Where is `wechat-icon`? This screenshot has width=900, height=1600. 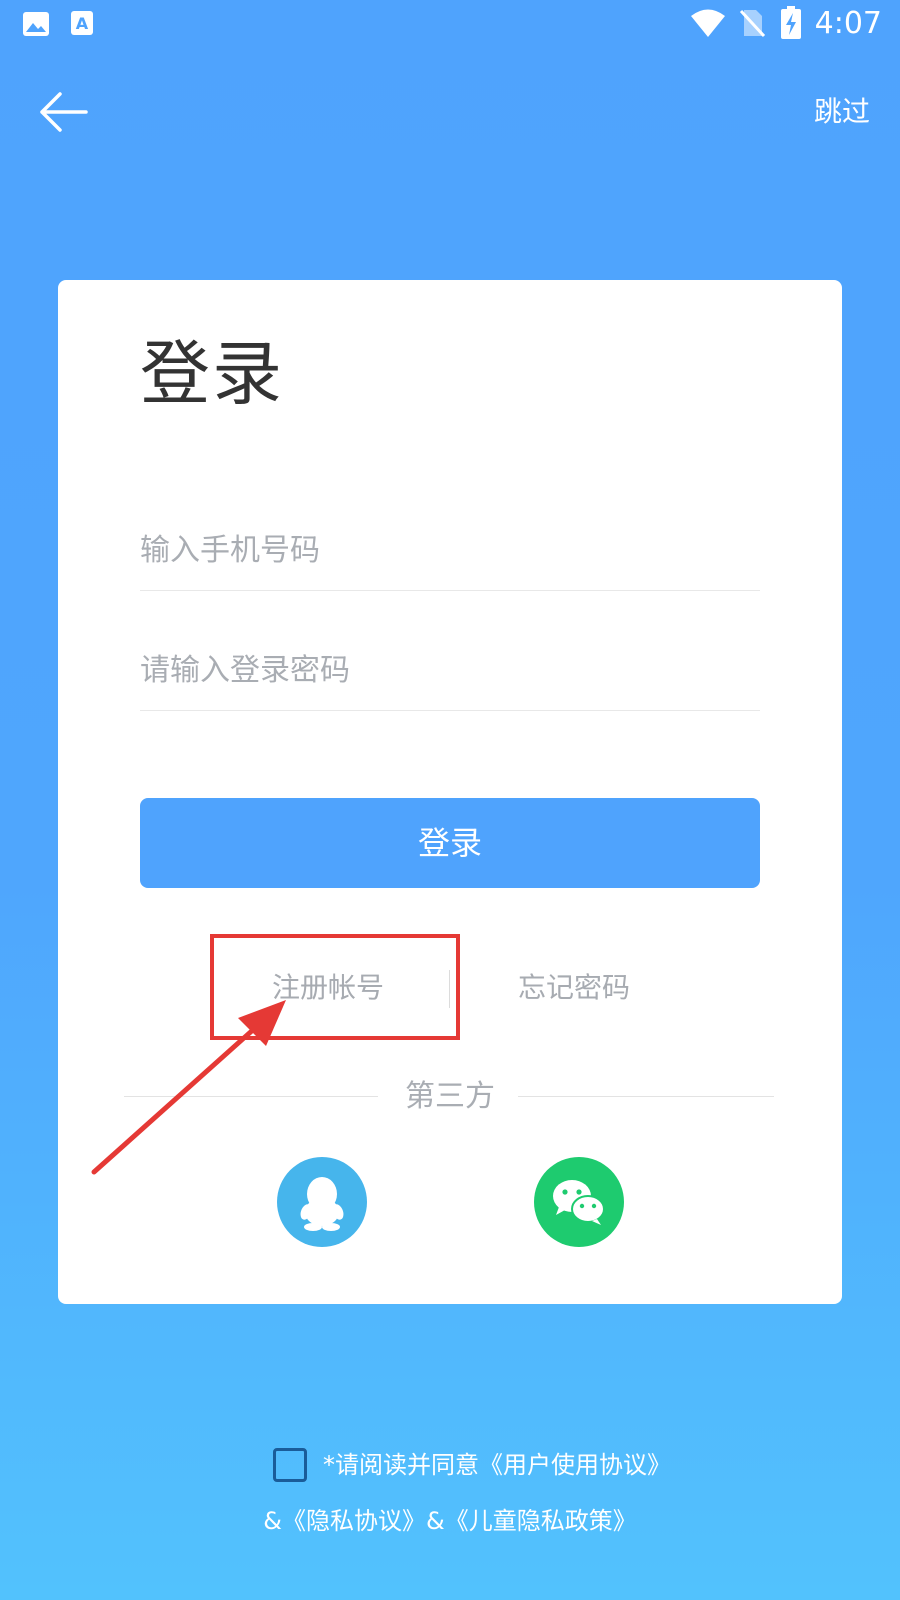
wechat-icon is located at coordinates (579, 1202).